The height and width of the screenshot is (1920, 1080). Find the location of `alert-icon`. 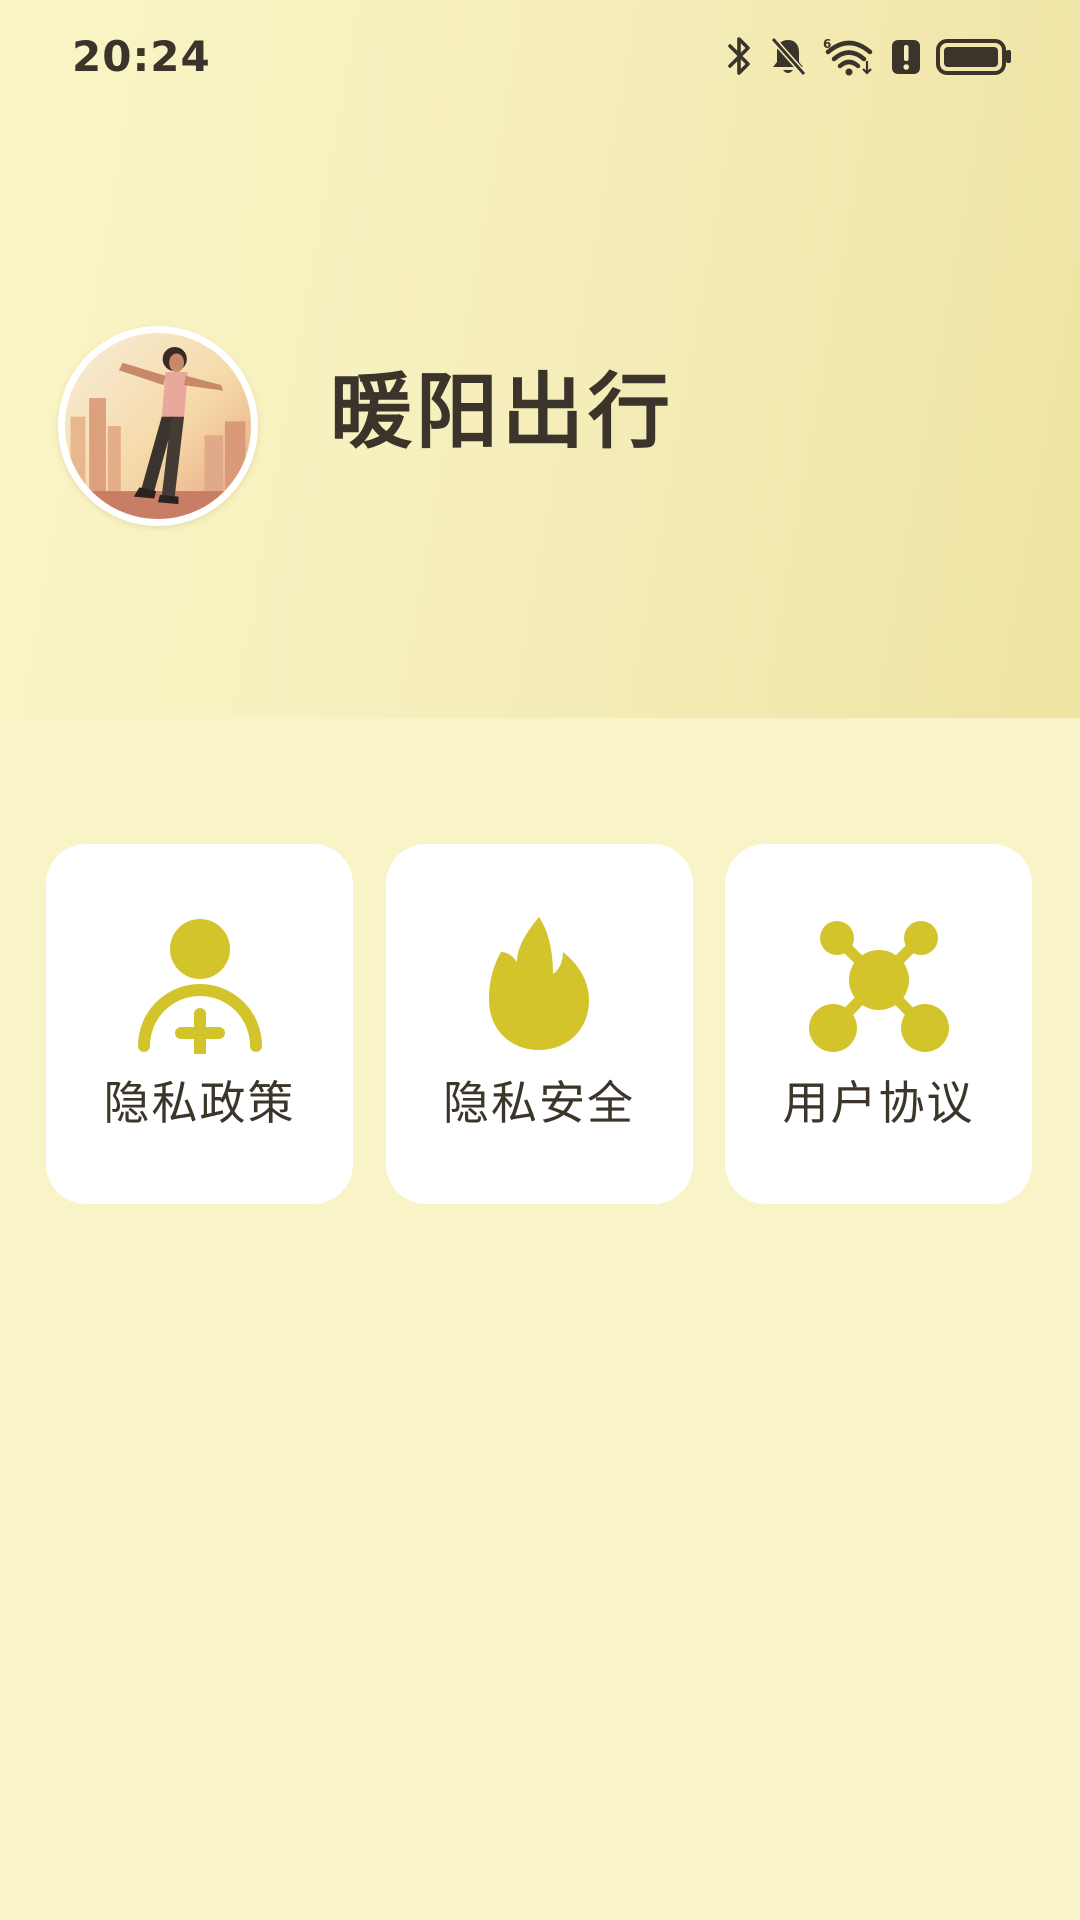

alert-icon is located at coordinates (906, 56).